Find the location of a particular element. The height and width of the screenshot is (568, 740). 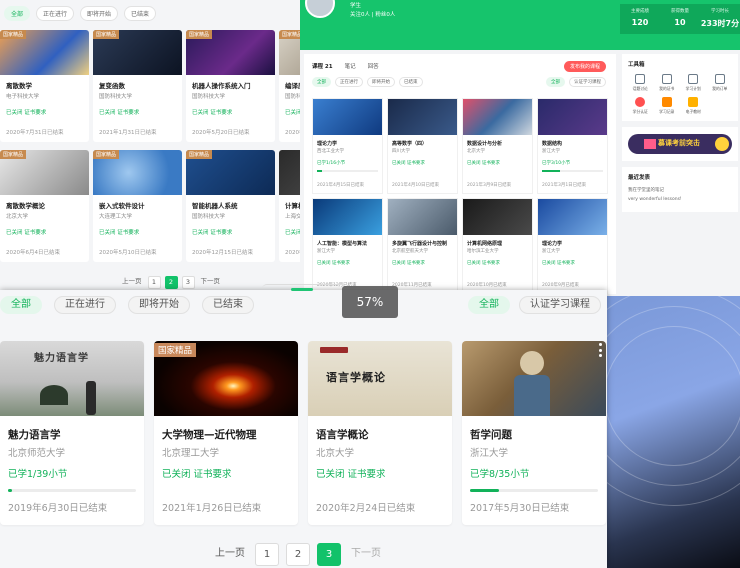

toolbox-panel: 工具箱 话题讨论 我的证书 学习计划 我的订单 学分认证 学习记录 电子教材 is located at coordinates (680, 87).